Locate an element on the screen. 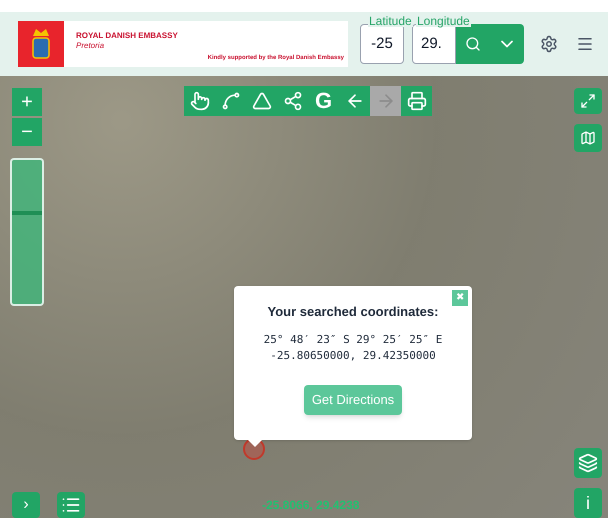 The height and width of the screenshot is (518, 608). slider-thumb is located at coordinates (27, 212).